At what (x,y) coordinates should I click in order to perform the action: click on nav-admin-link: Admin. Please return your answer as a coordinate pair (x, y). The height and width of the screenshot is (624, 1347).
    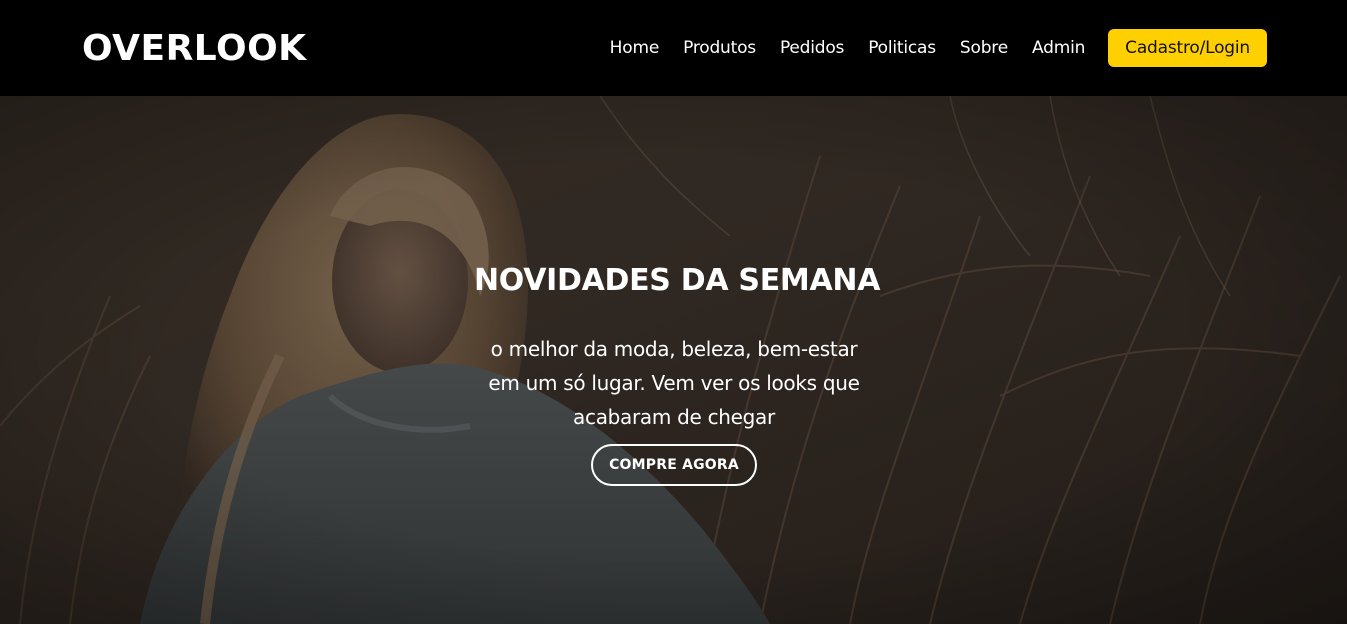
    Looking at the image, I should click on (1058, 48).